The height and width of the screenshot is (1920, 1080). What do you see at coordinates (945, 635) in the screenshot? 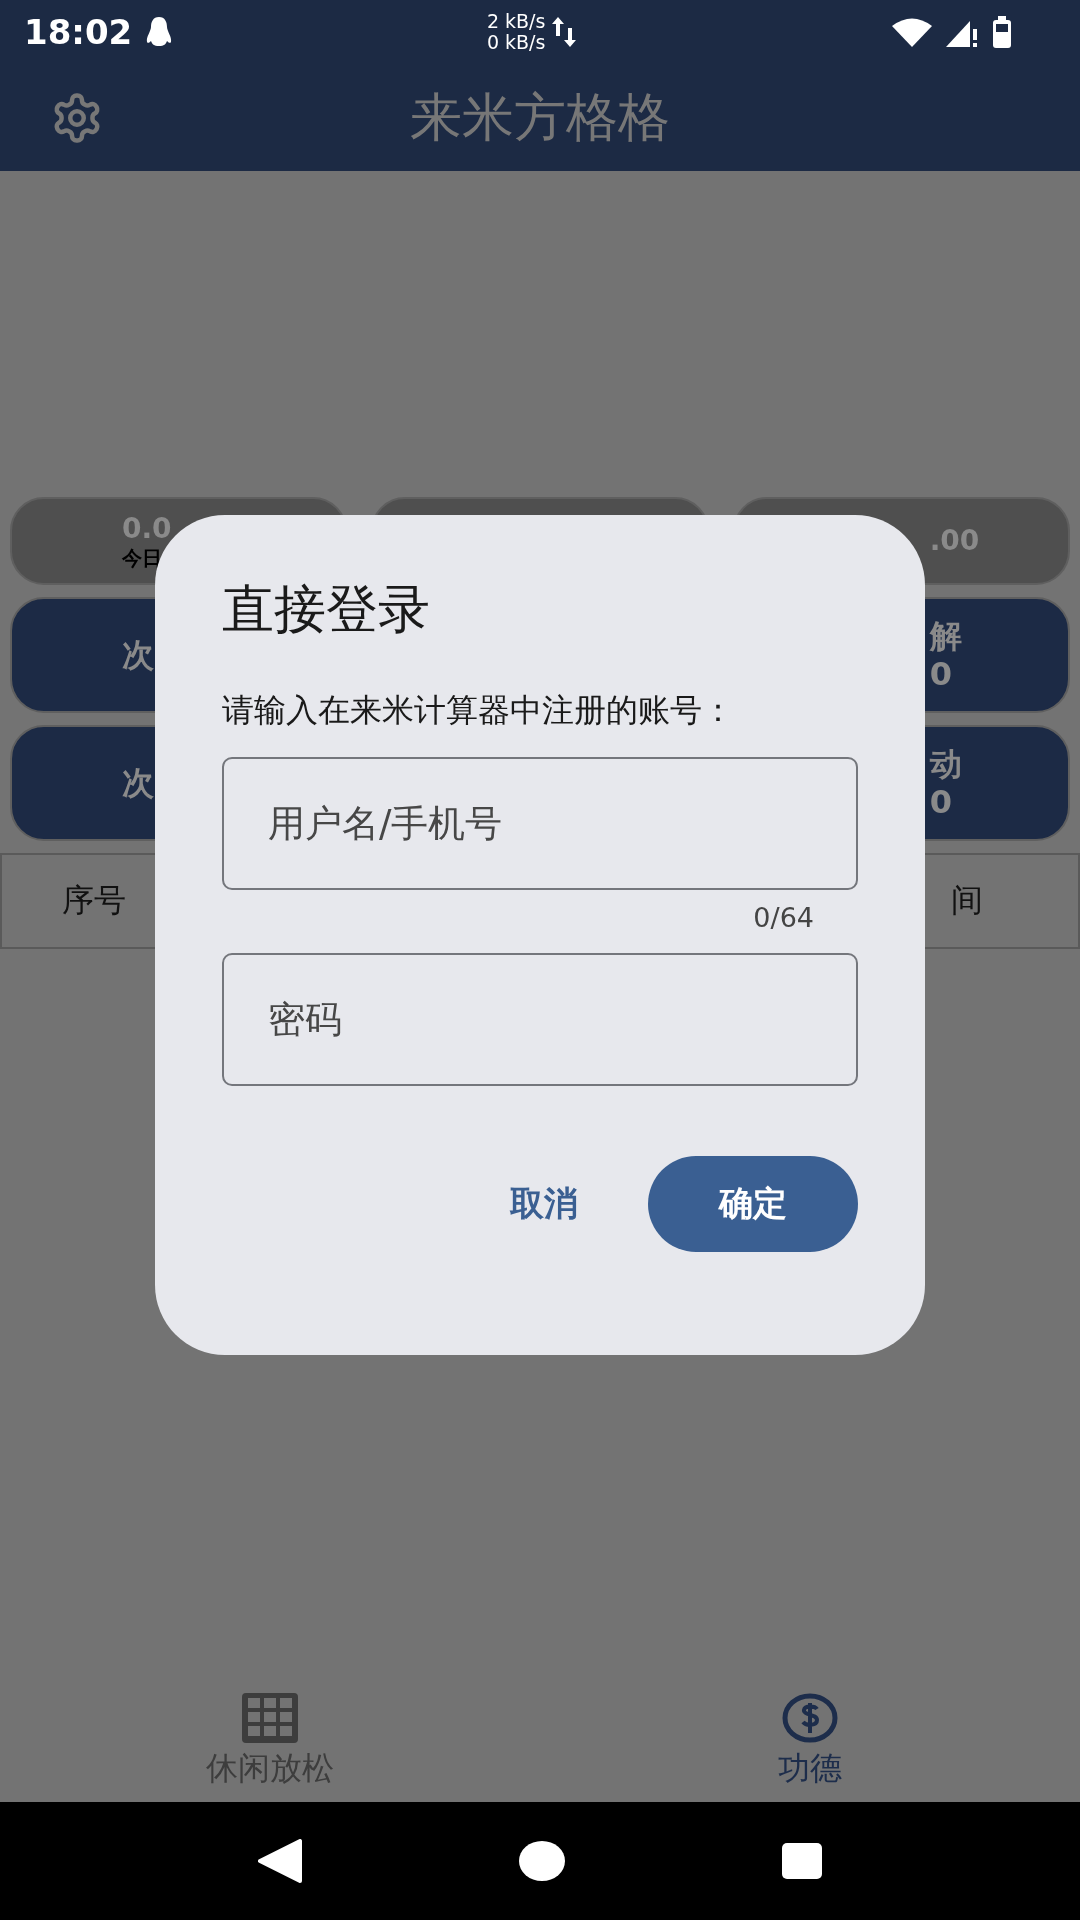
I see `card-text: 解` at bounding box center [945, 635].